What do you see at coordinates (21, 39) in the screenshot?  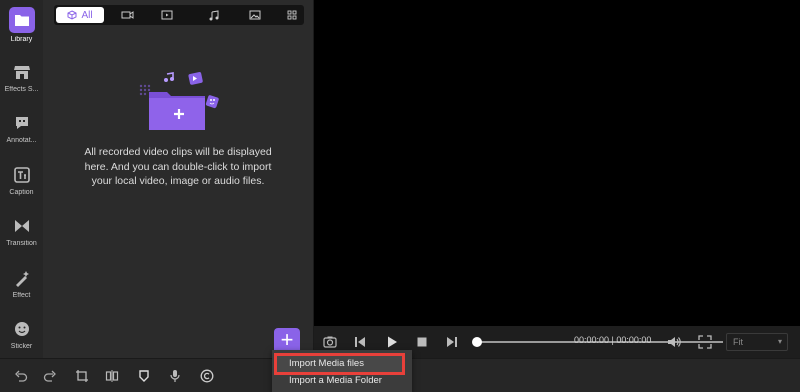 I see `sidebar-item-label: Library` at bounding box center [21, 39].